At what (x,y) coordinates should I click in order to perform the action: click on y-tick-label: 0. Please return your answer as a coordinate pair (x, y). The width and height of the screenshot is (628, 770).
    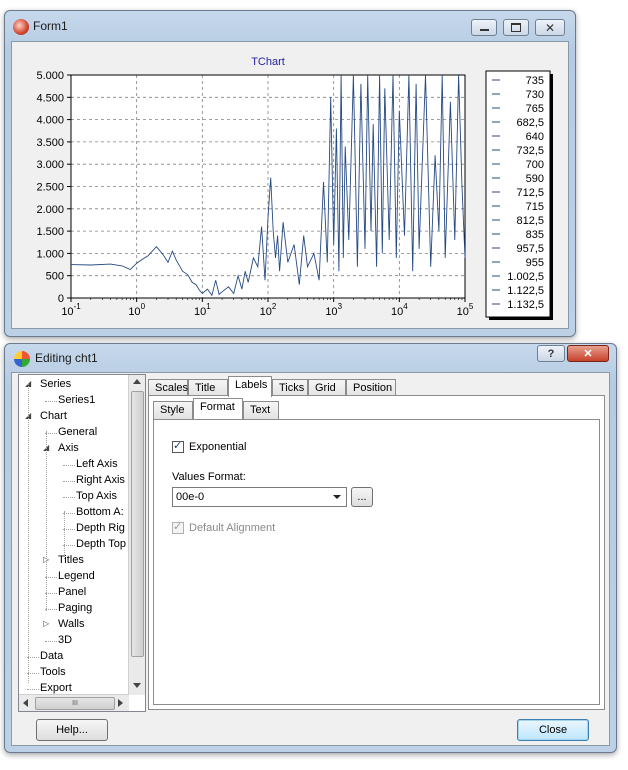
    Looking at the image, I should click on (61, 299).